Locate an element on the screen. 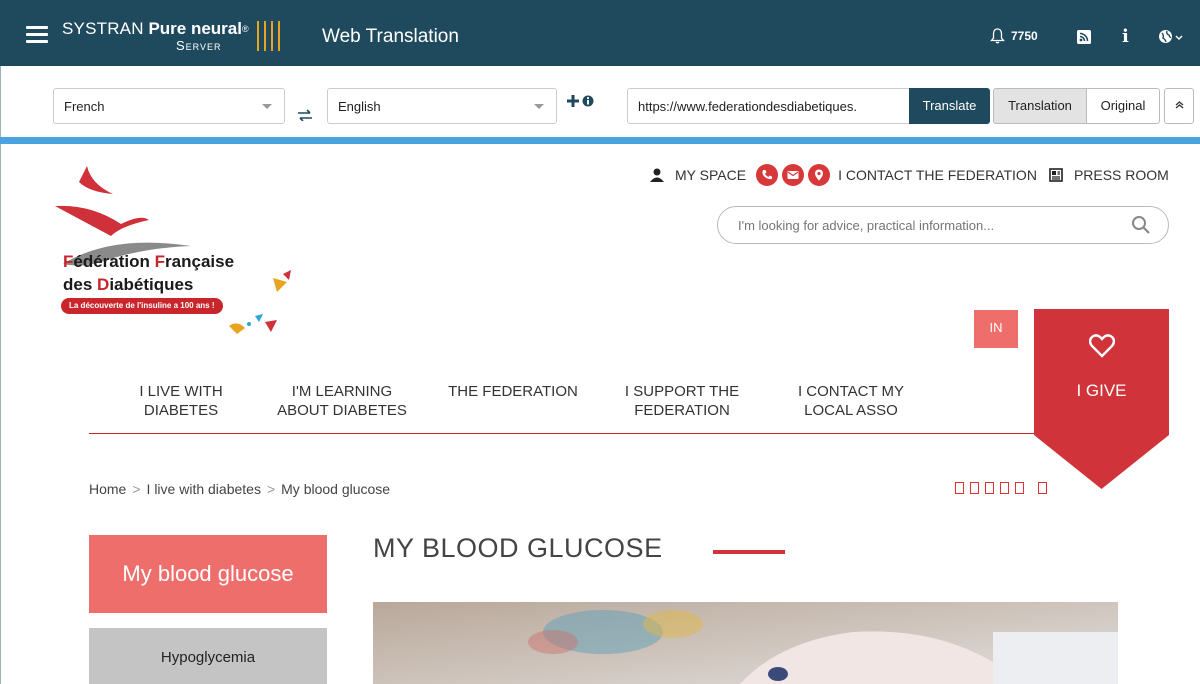 This screenshot has width=1200, height=684. collapse-toolbar-button is located at coordinates (1179, 106).